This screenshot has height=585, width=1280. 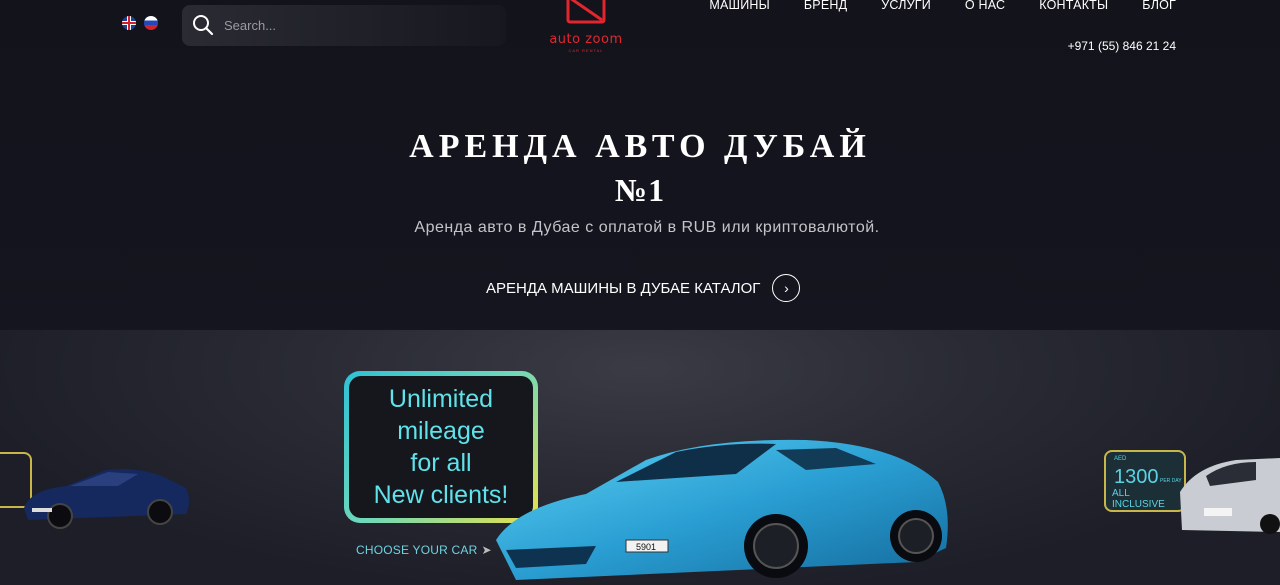 I want to click on logo-brand-text: auto zoom, so click(x=586, y=39).